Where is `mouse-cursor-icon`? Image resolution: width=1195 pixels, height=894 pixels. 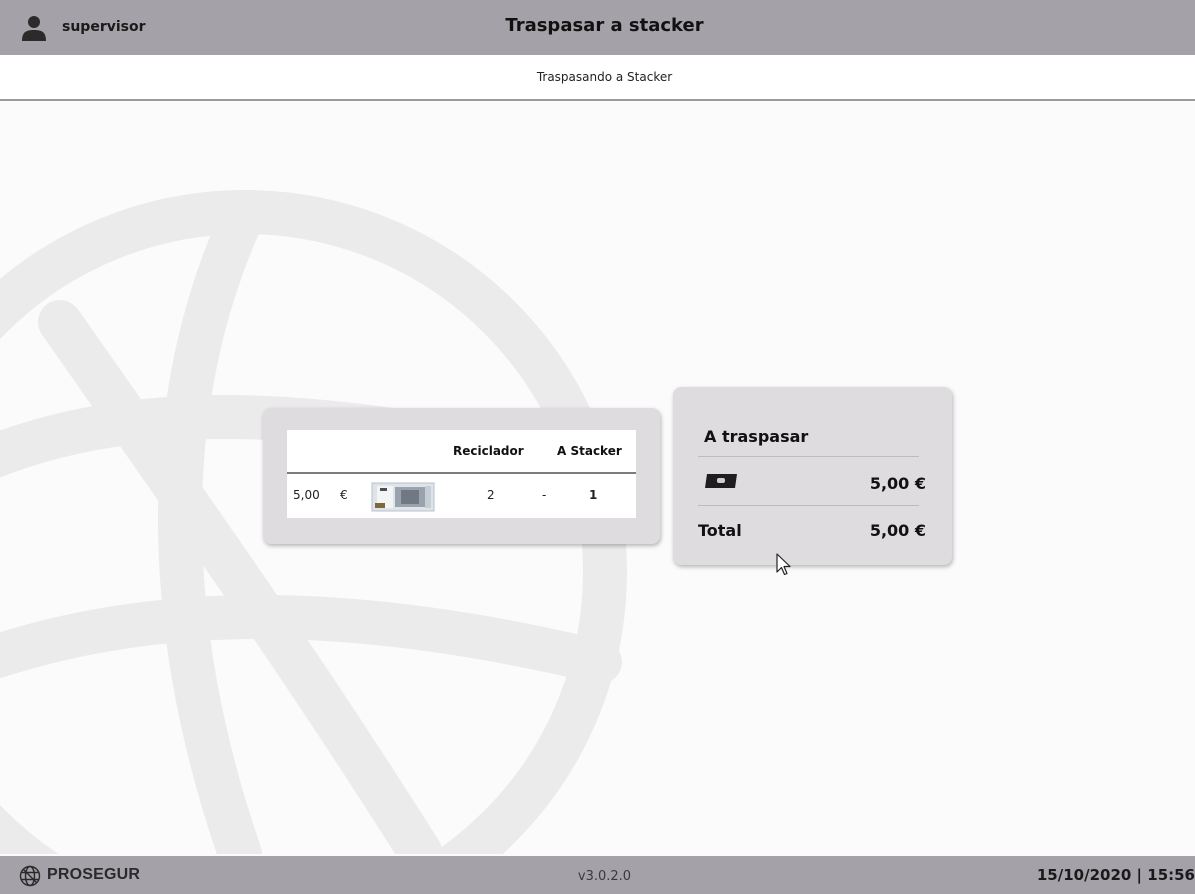 mouse-cursor-icon is located at coordinates (783, 564).